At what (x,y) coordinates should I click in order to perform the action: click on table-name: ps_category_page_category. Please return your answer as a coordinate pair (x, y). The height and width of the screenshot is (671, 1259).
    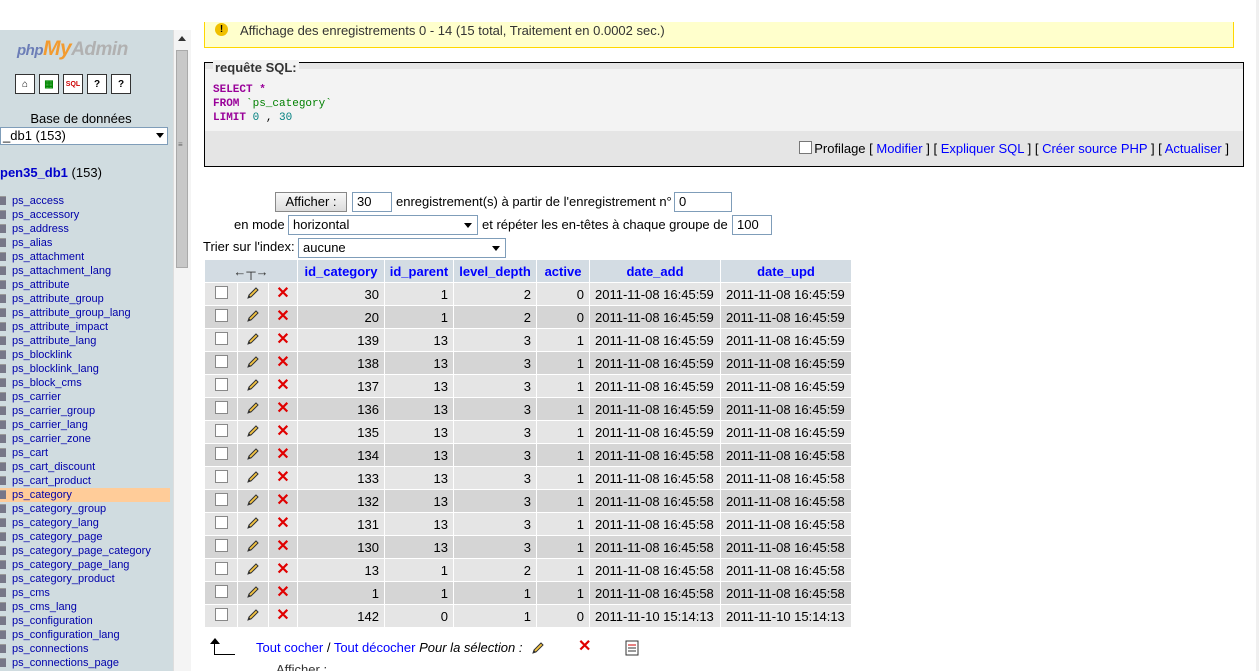
    Looking at the image, I should click on (81, 551).